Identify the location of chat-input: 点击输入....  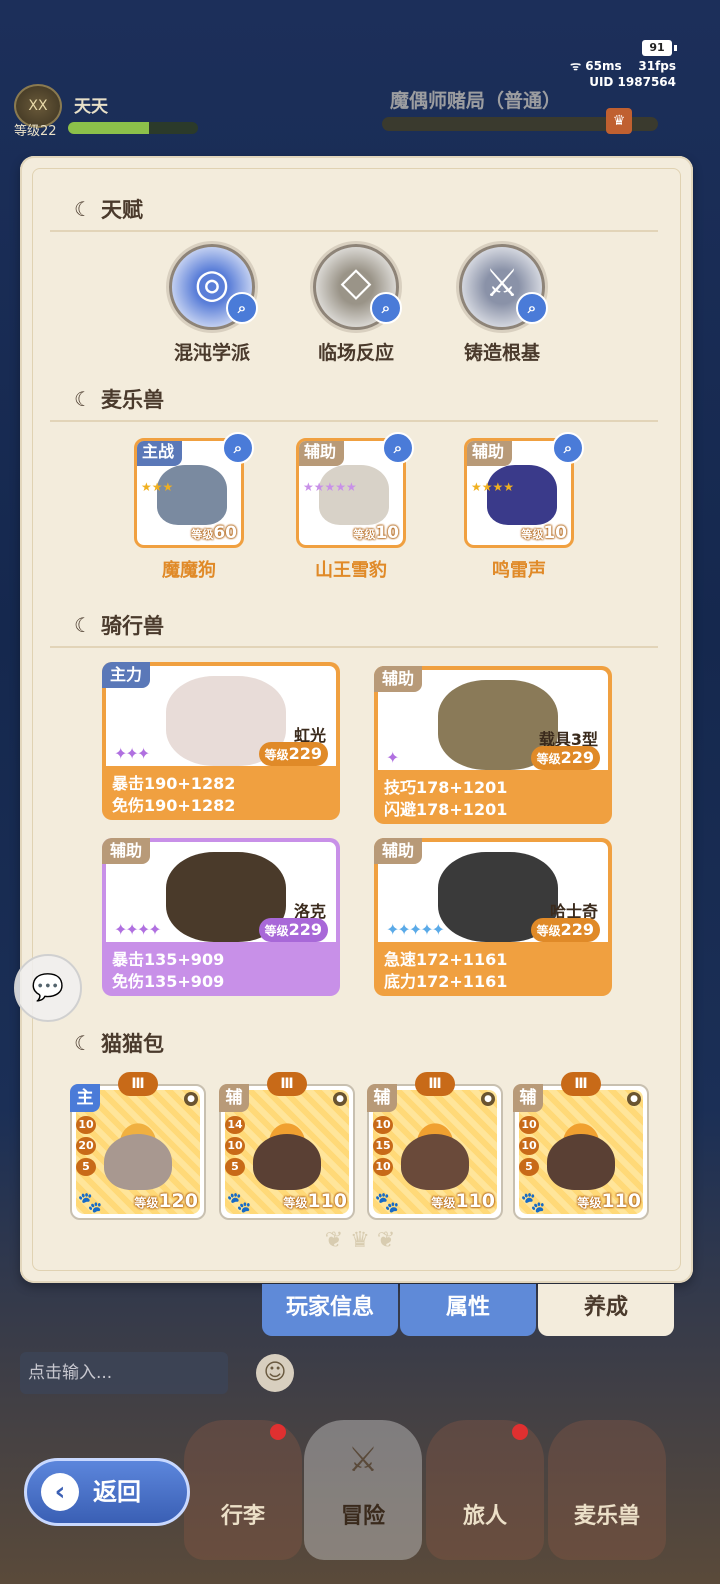
(124, 1373).